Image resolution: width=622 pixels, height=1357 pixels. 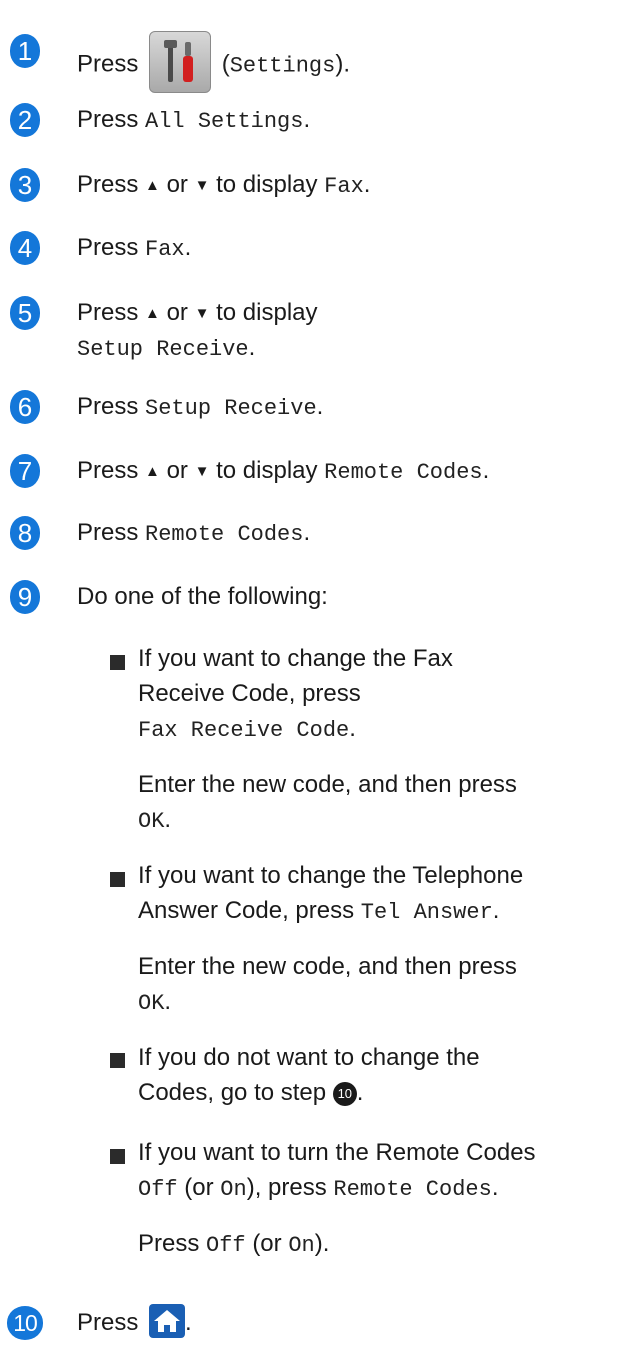 What do you see at coordinates (25, 185) in the screenshot?
I see `step-number: 3` at bounding box center [25, 185].